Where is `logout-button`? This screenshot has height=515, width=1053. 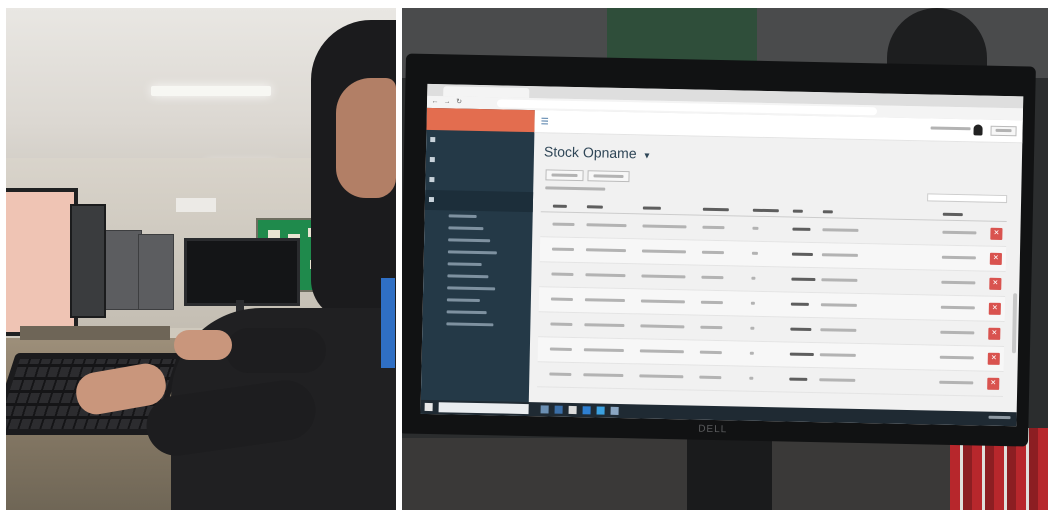
logout-button is located at coordinates (1003, 131).